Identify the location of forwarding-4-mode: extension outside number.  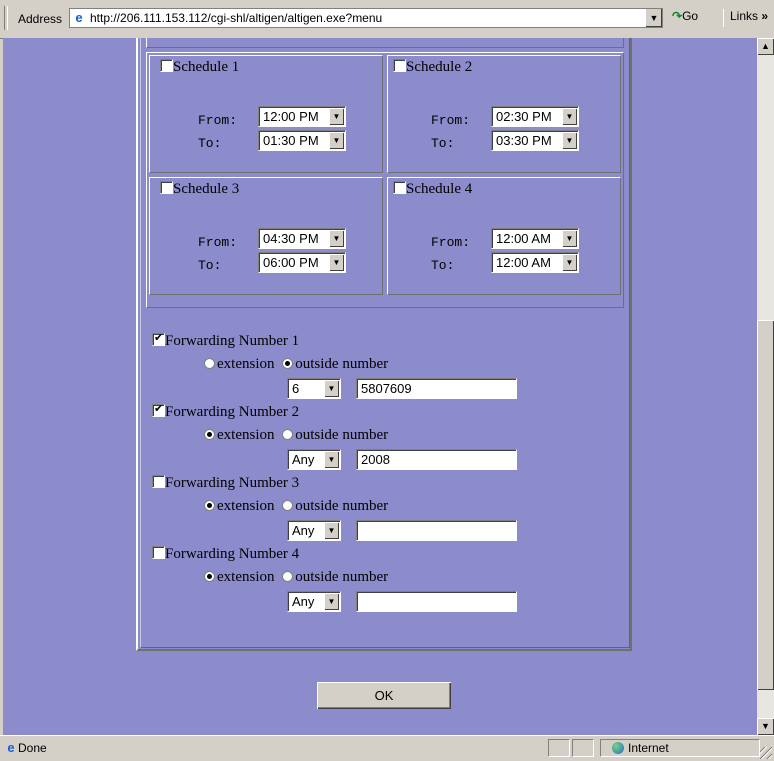
(296, 577).